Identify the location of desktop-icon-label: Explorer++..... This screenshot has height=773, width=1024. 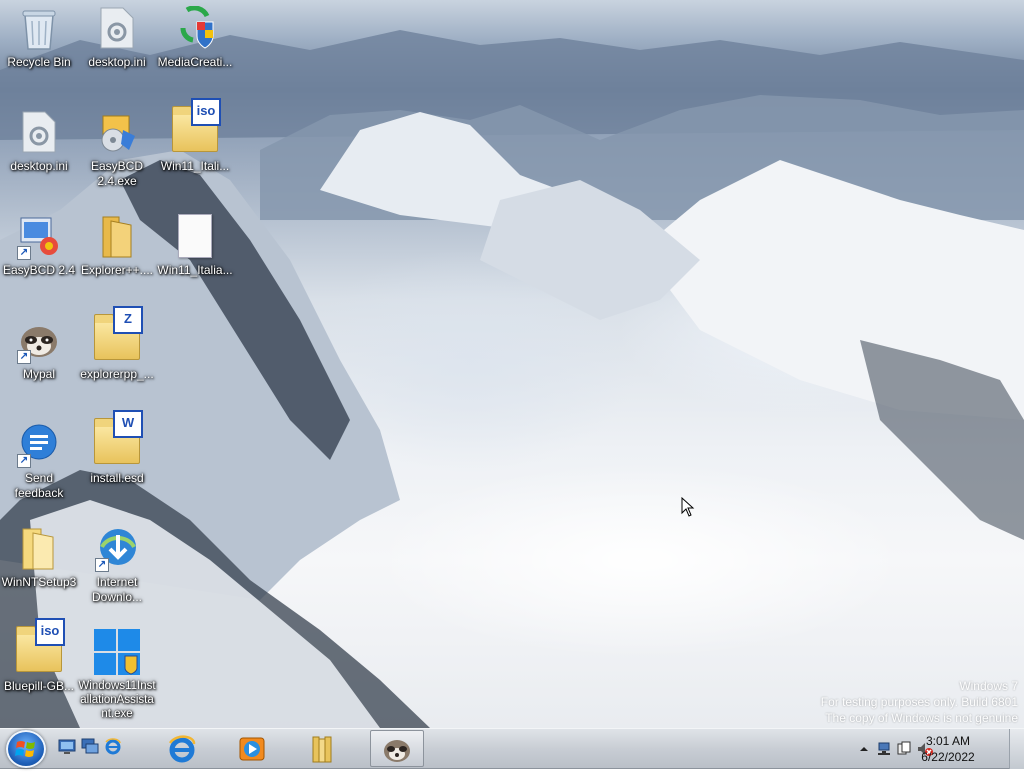
(117, 270).